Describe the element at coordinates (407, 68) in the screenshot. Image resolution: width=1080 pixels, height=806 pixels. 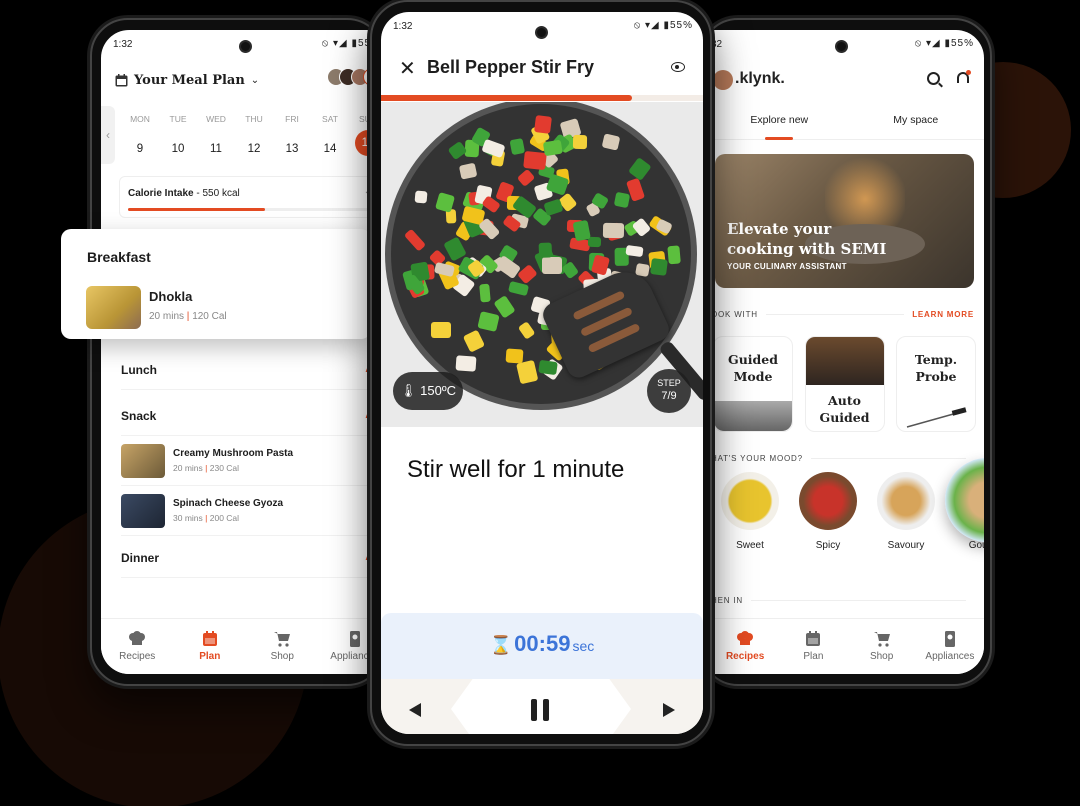
I see `close-icon: ✕` at that location.